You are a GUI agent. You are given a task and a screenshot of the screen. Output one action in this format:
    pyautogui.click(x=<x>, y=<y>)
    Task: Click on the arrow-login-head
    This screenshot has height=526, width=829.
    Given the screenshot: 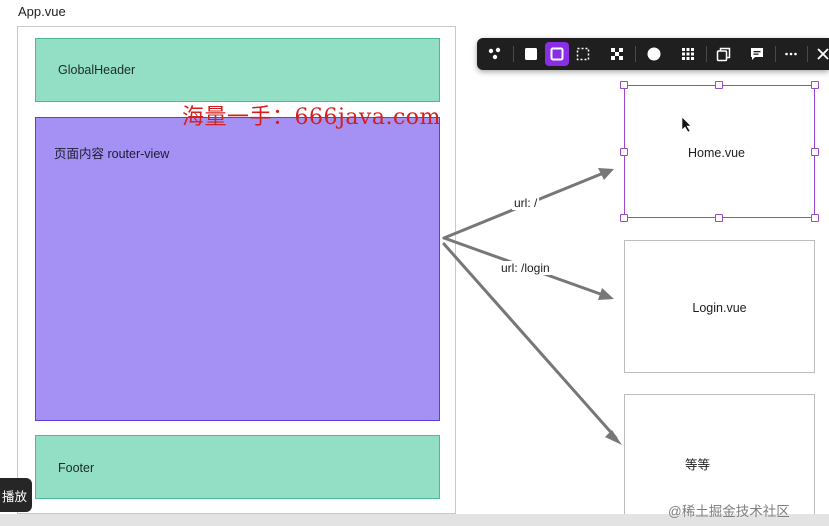 What is the action you would take?
    pyautogui.click(x=606, y=294)
    